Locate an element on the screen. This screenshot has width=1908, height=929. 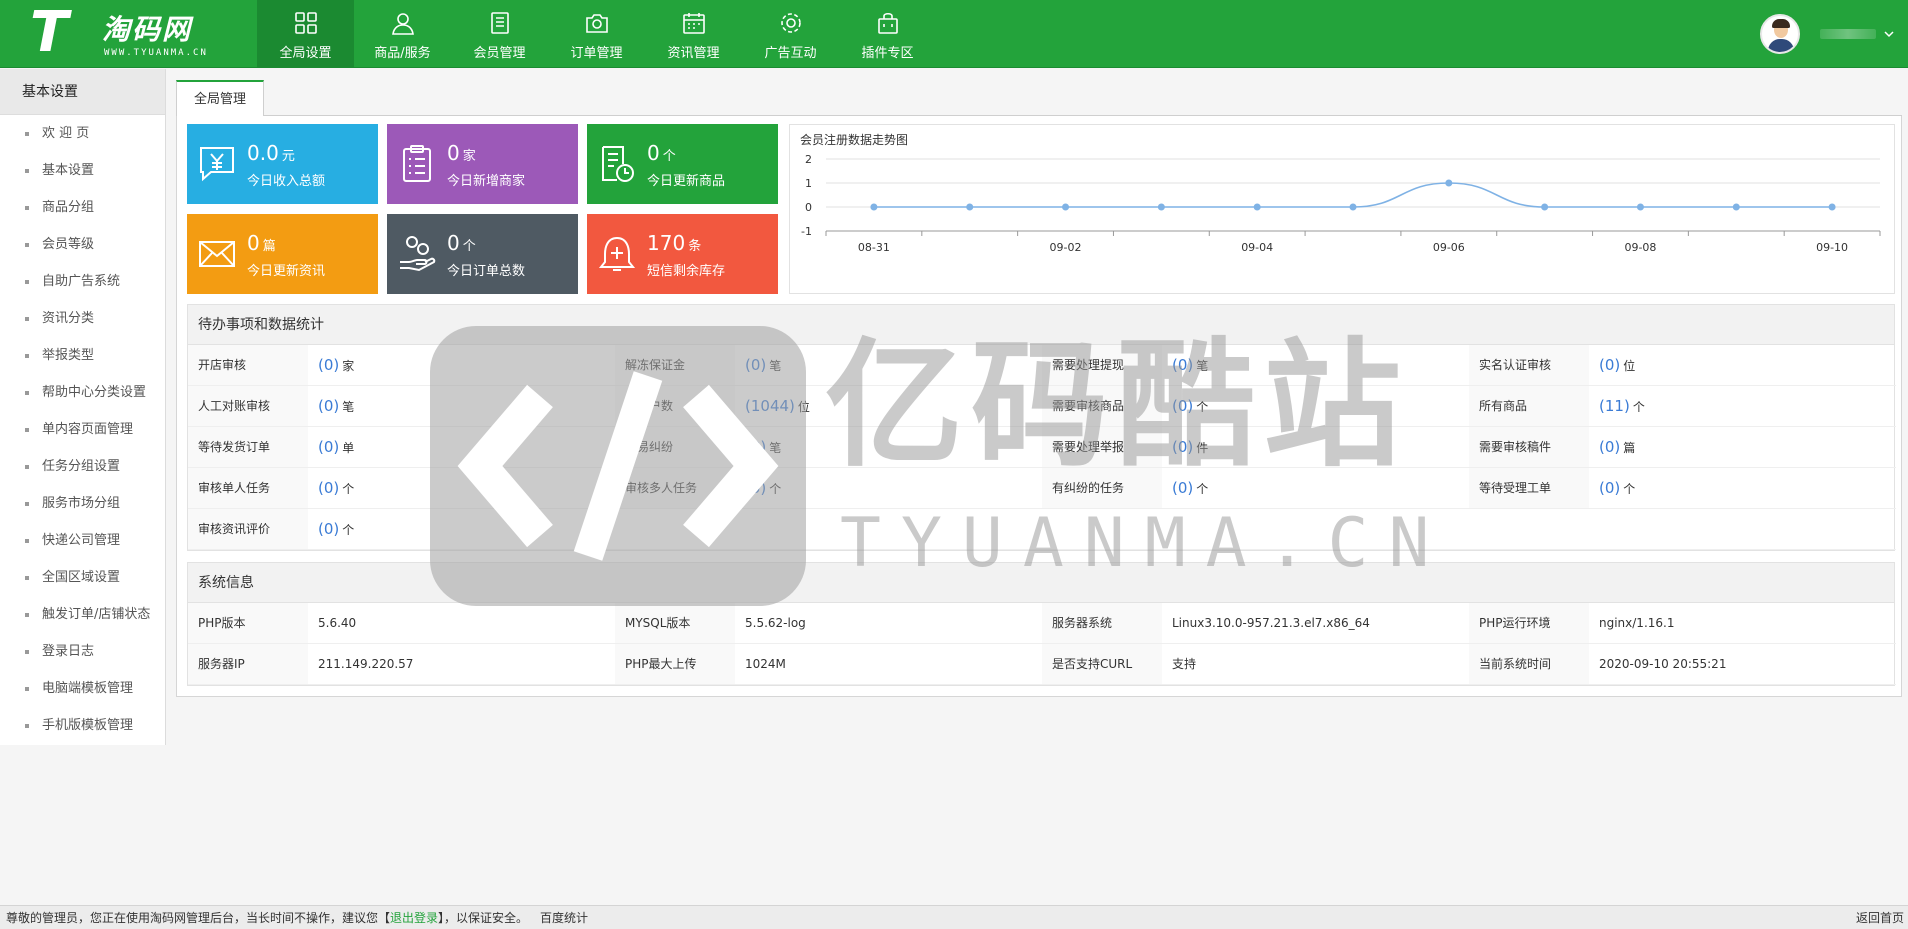
nav-item-1: 商品/服务 is located at coordinates (402, 34).